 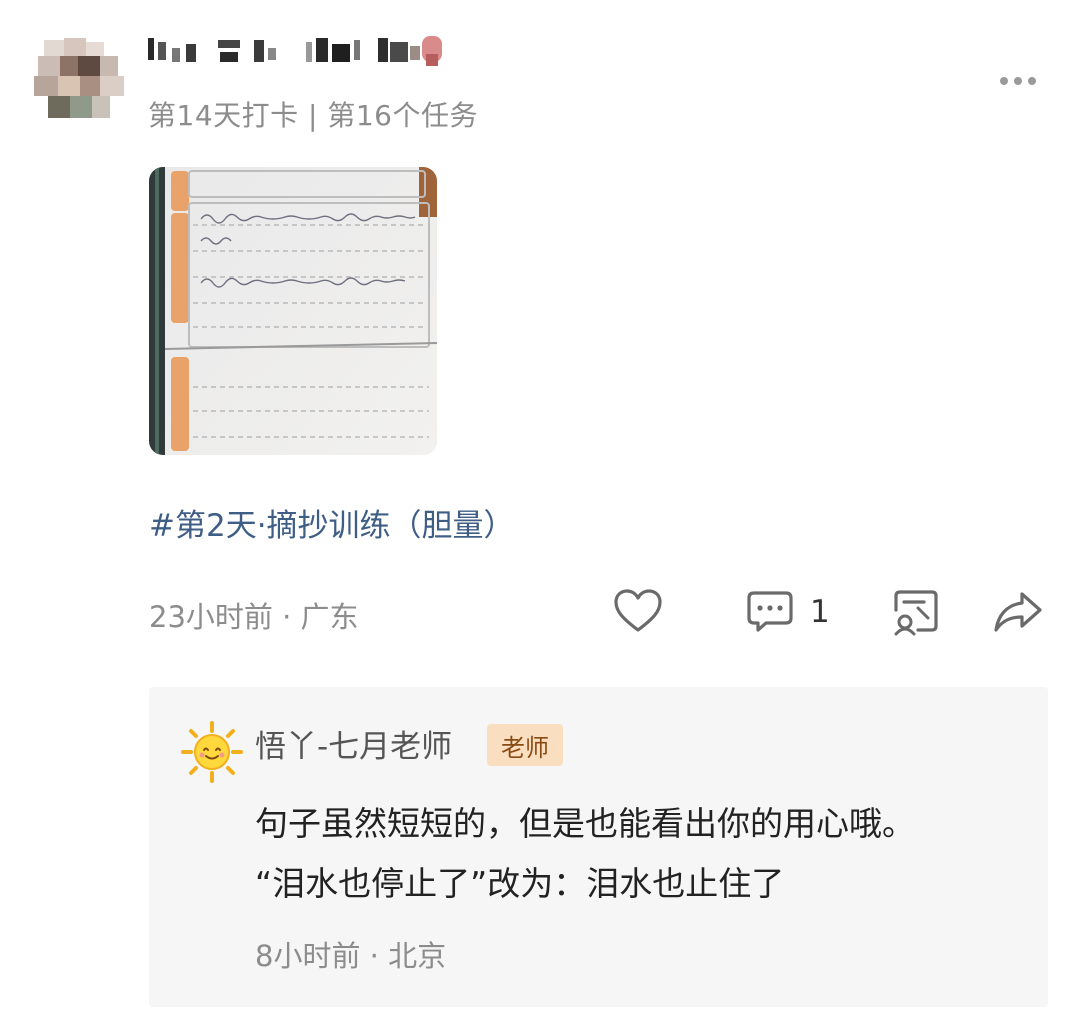 I want to click on author-avatar, so click(x=79, y=80).